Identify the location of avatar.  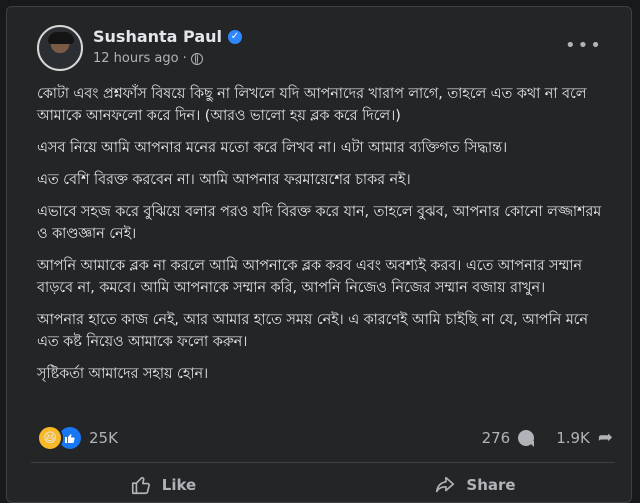
(60, 48).